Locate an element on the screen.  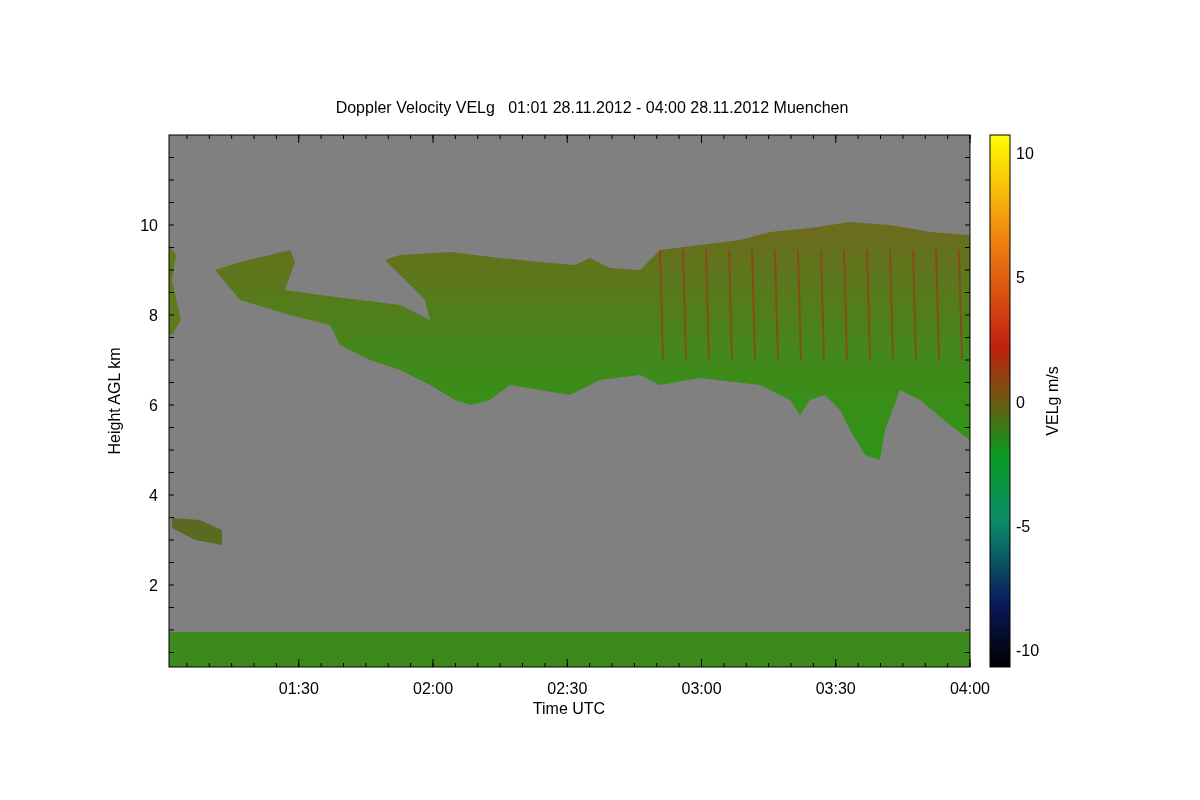
colorbar-label: VELg m/s is located at coordinates (1052, 401).